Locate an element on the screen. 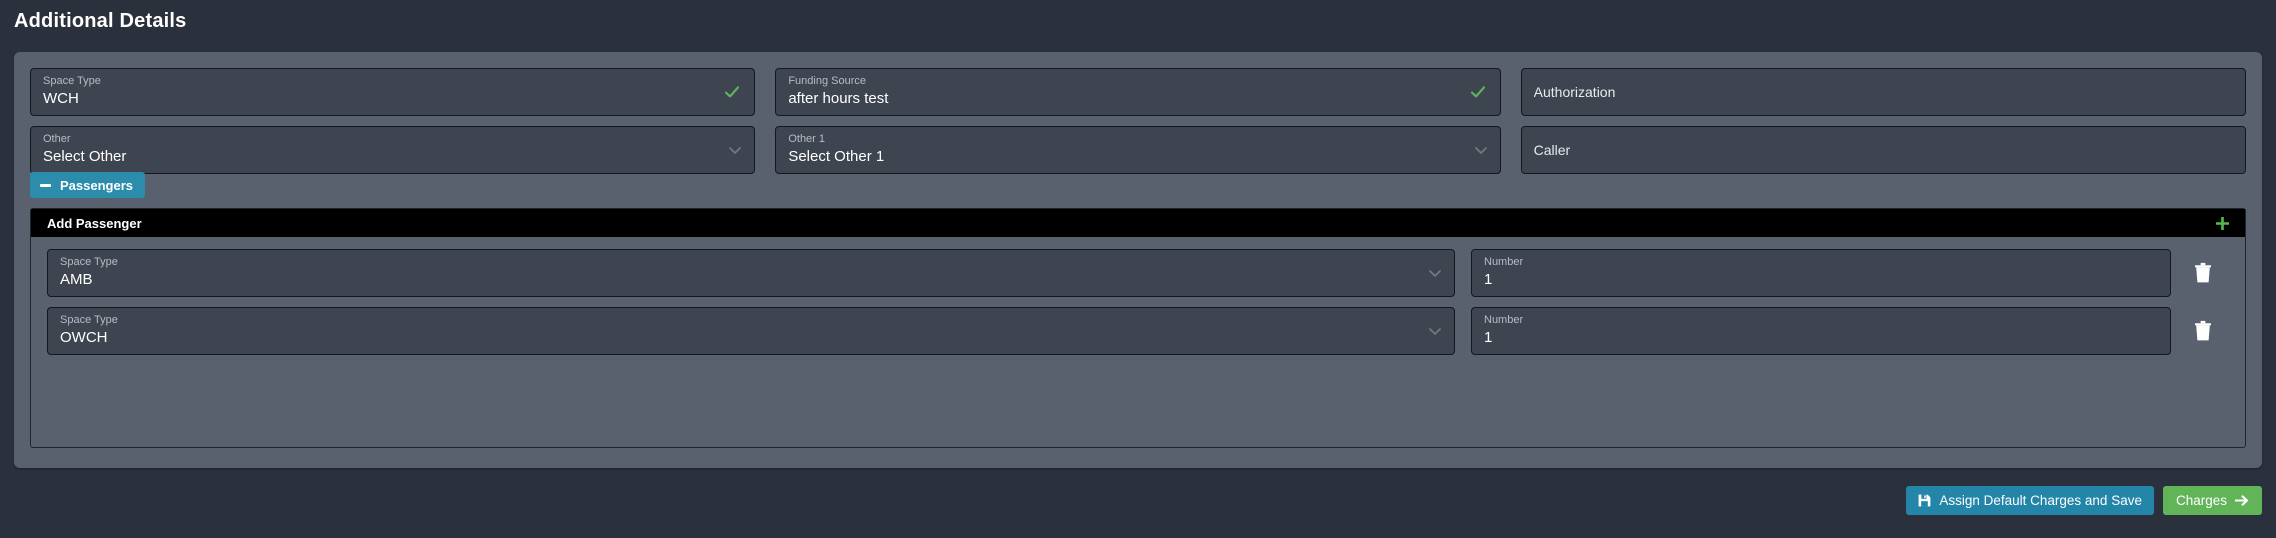 The image size is (2276, 538). table-row: Space Type AMB Number 1 is located at coordinates (1139, 273).